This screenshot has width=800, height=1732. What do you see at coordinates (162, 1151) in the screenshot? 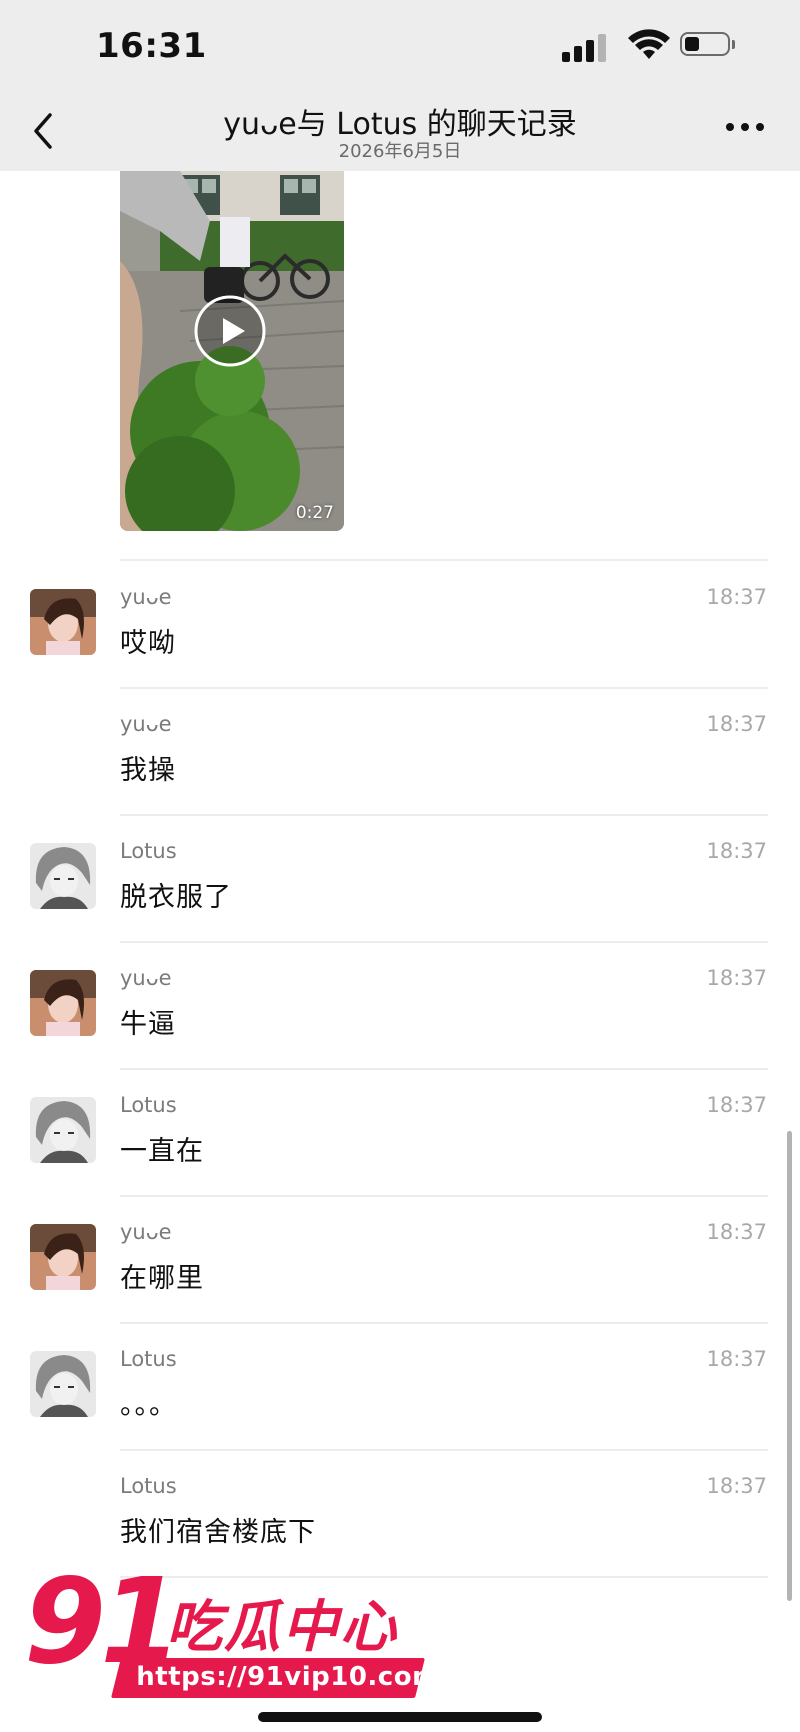
I see `message-text: 一直在` at bounding box center [162, 1151].